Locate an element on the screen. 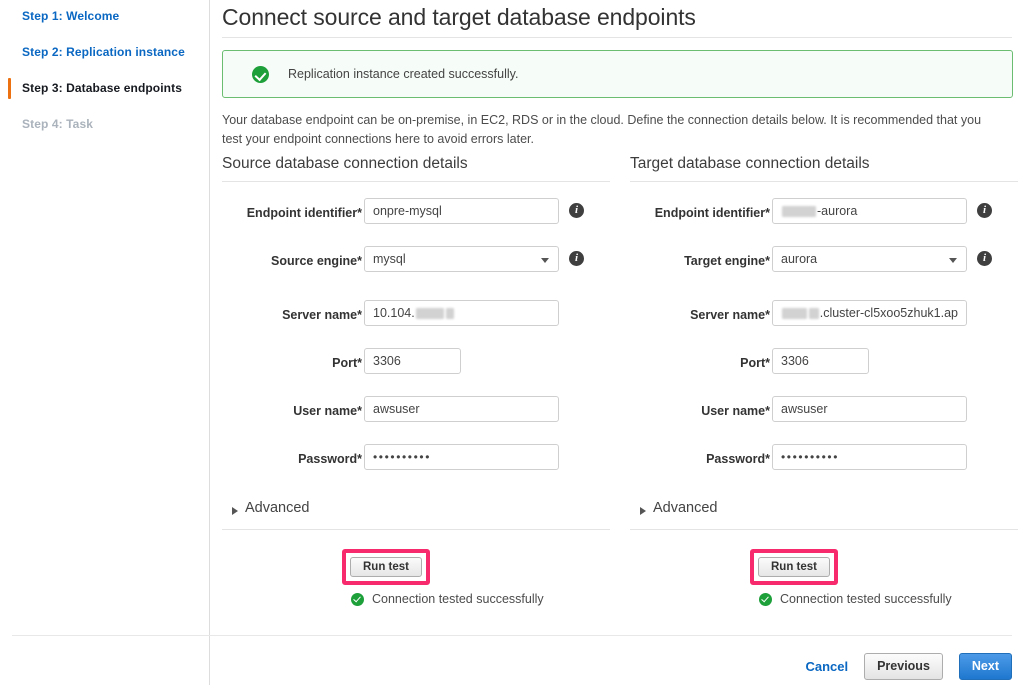 This screenshot has height=685, width=1024. field-source-port: Port* 3306 is located at coordinates (416, 372).